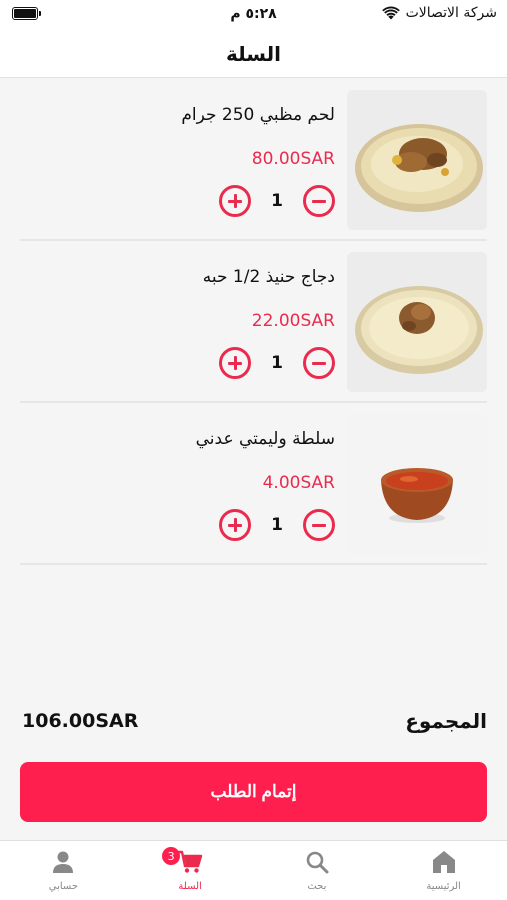 Image resolution: width=507 pixels, height=900 pixels. I want to click on cart-icon, so click(190, 861).